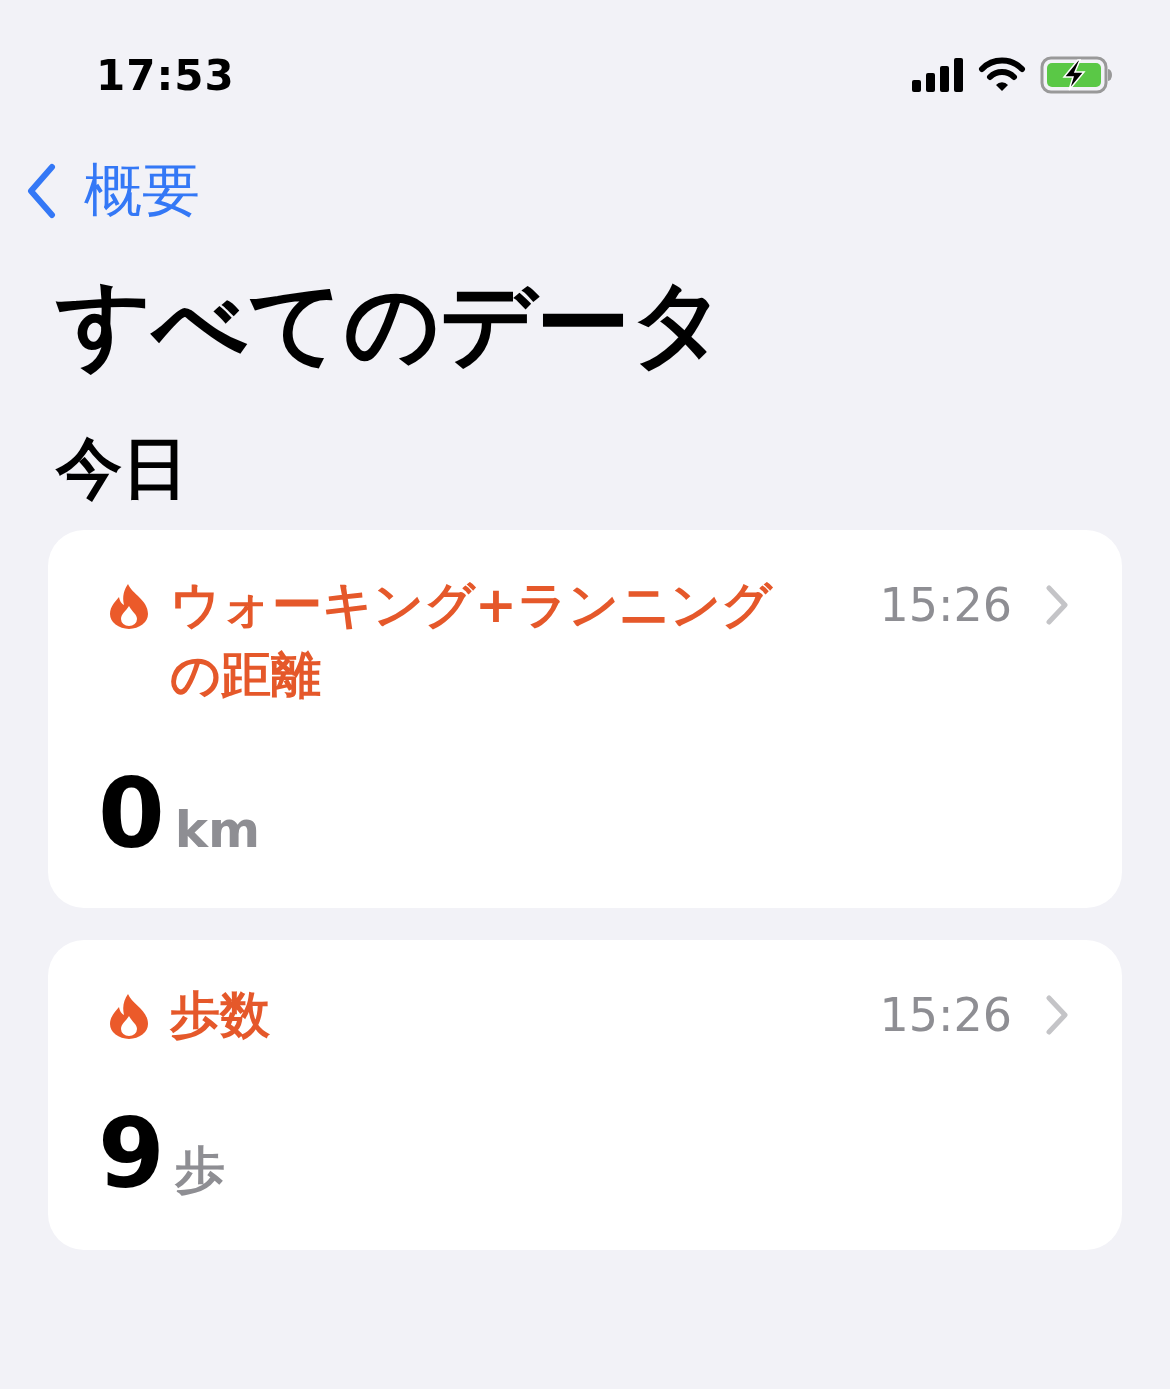 The width and height of the screenshot is (1170, 1389). What do you see at coordinates (217, 830) in the screenshot?
I see `unit-label: km` at bounding box center [217, 830].